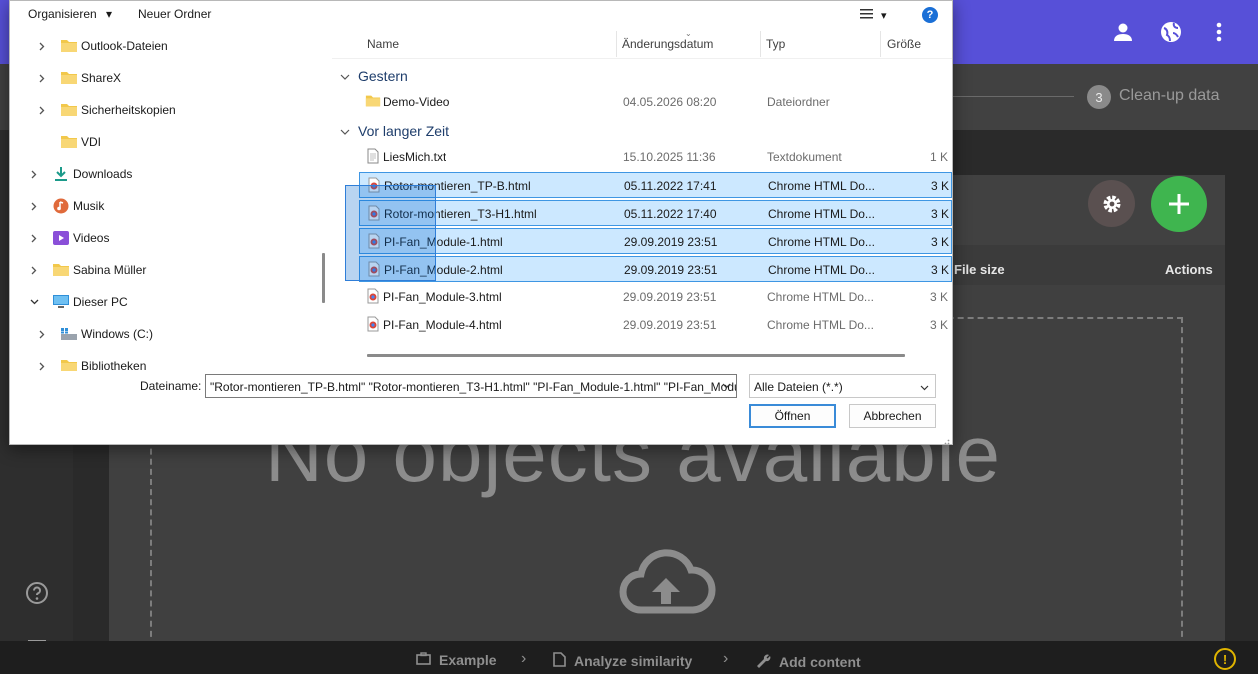 The width and height of the screenshot is (1258, 674). Describe the element at coordinates (622, 661) in the screenshot. I see `breadcrumb-analyze: Analyze similarity` at that location.